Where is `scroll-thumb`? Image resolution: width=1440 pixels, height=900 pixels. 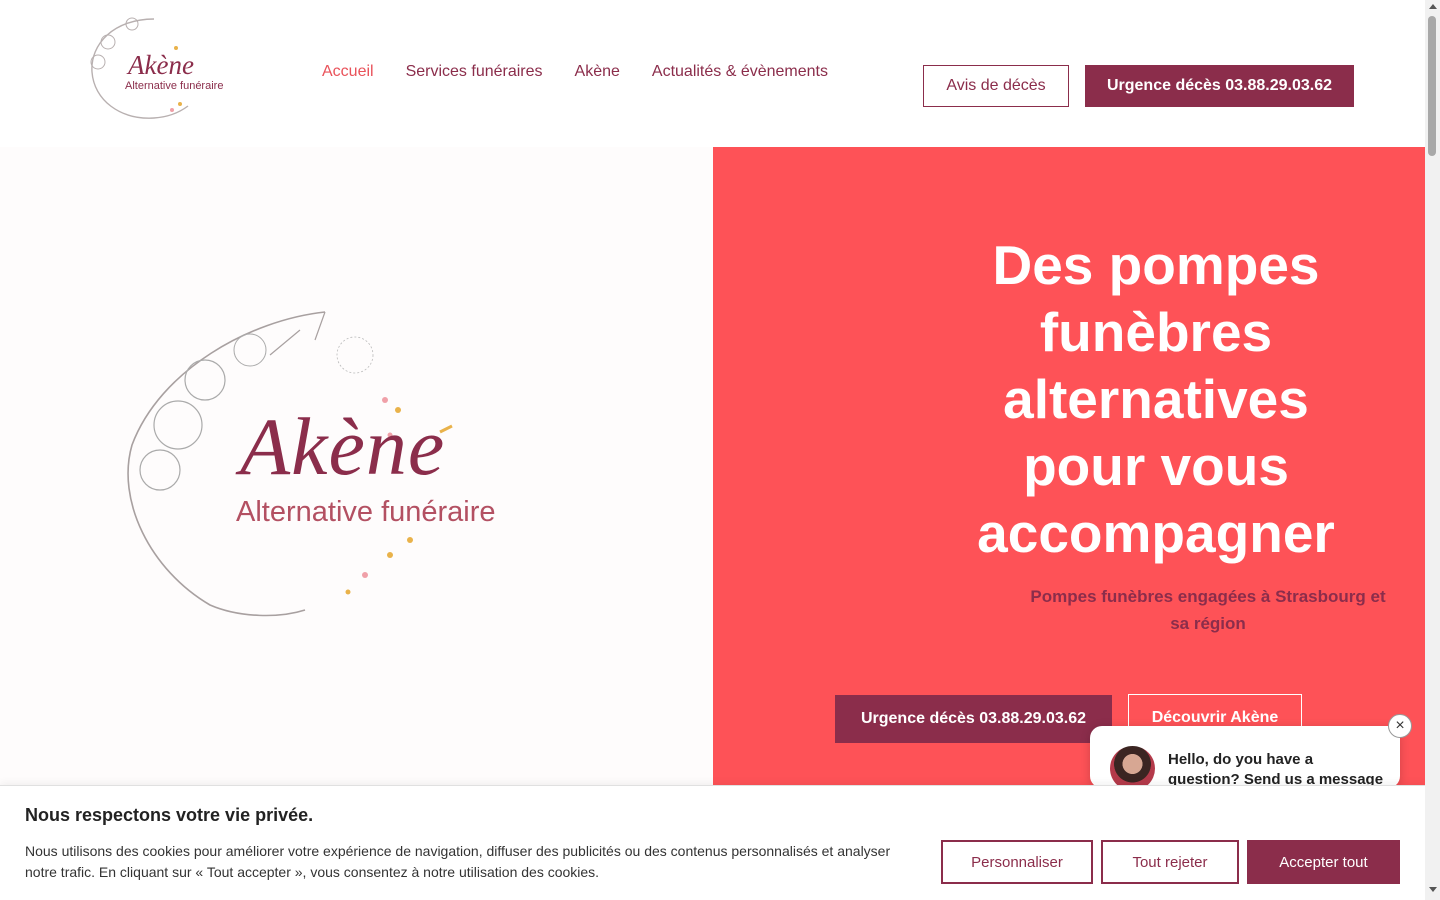
scroll-thumb is located at coordinates (1432, 86).